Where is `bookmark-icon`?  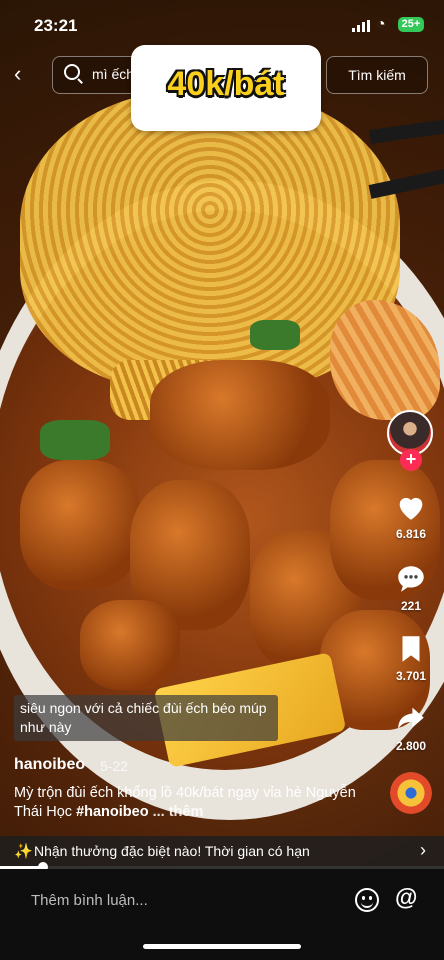 bookmark-icon is located at coordinates (411, 649).